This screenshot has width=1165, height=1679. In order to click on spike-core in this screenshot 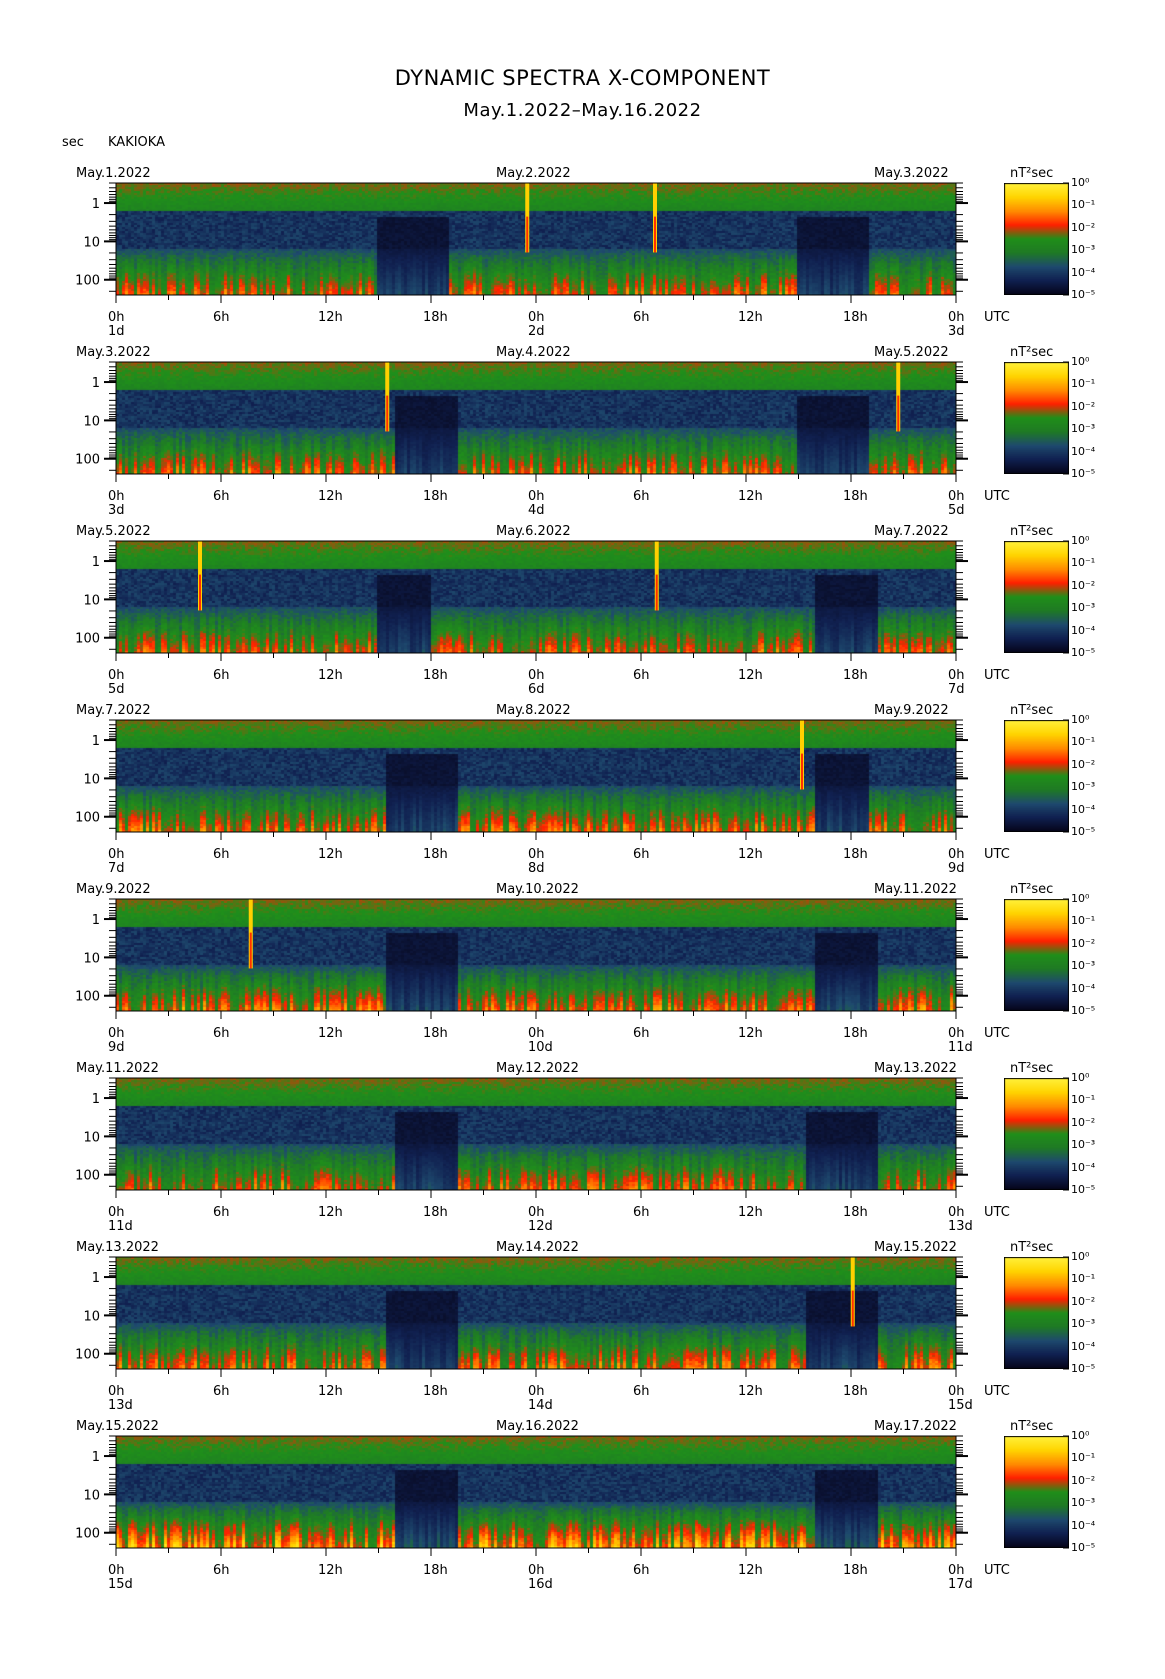, I will do `click(802, 771)`.